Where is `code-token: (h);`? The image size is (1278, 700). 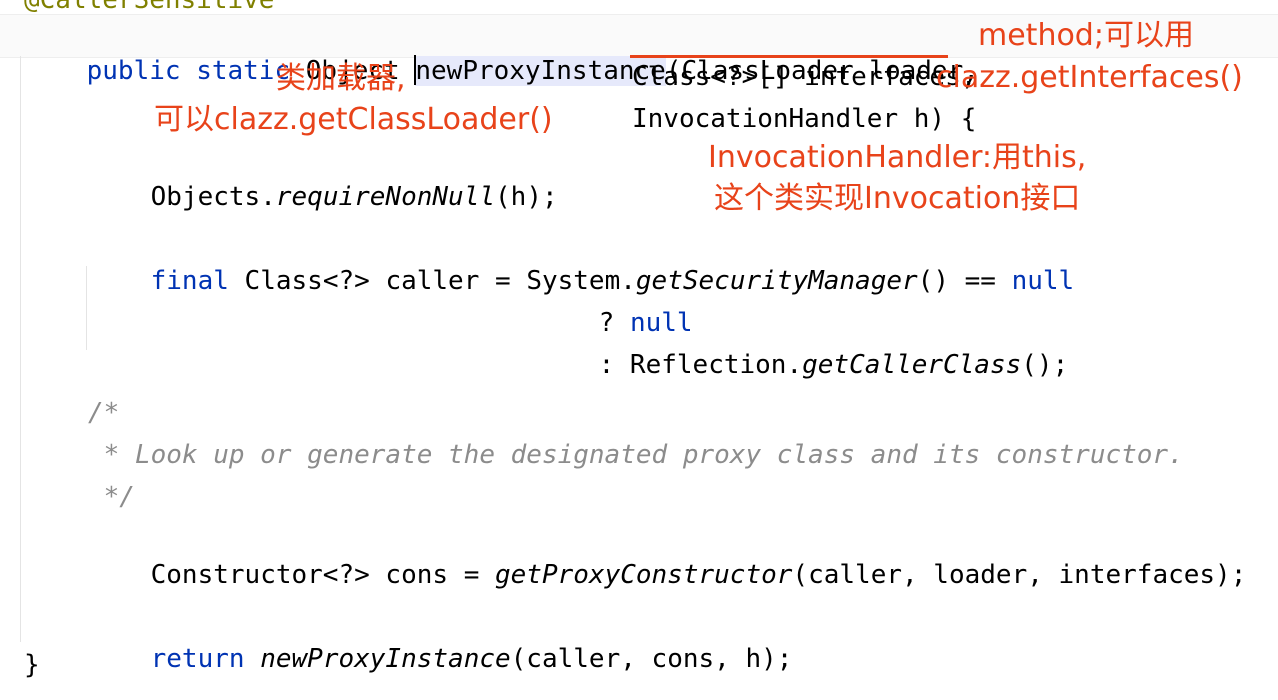
code-token: (h); is located at coordinates (526, 197).